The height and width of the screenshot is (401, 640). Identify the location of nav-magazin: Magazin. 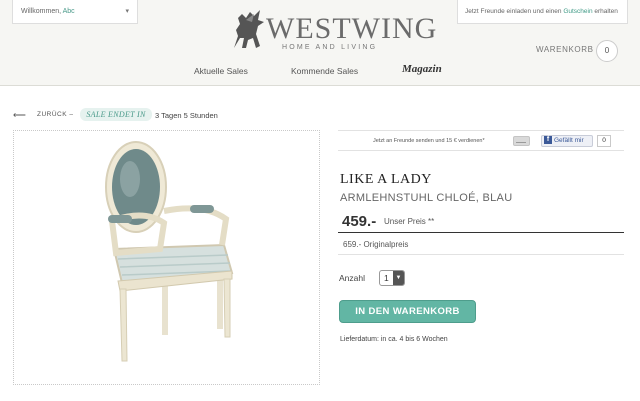
(422, 69).